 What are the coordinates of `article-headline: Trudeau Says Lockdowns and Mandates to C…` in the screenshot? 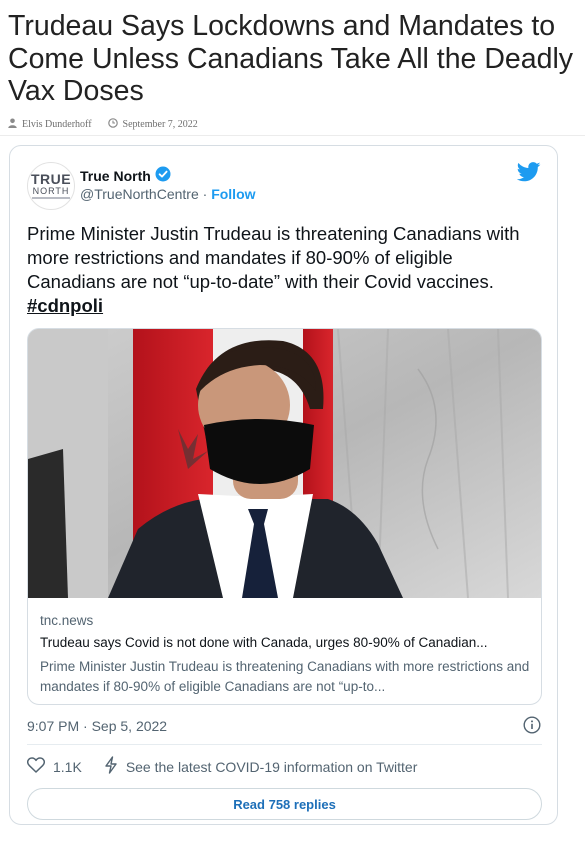 It's located at (291, 58).